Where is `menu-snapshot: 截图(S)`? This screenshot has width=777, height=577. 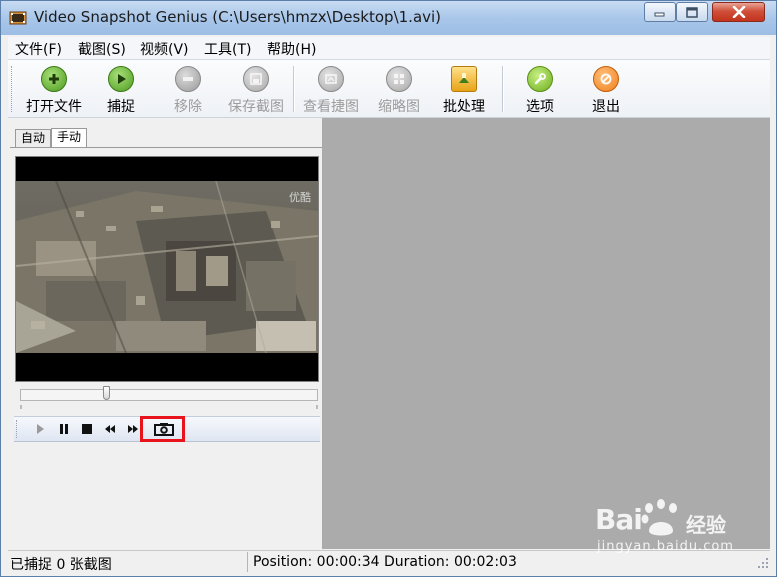 menu-snapshot: 截图(S) is located at coordinates (102, 49).